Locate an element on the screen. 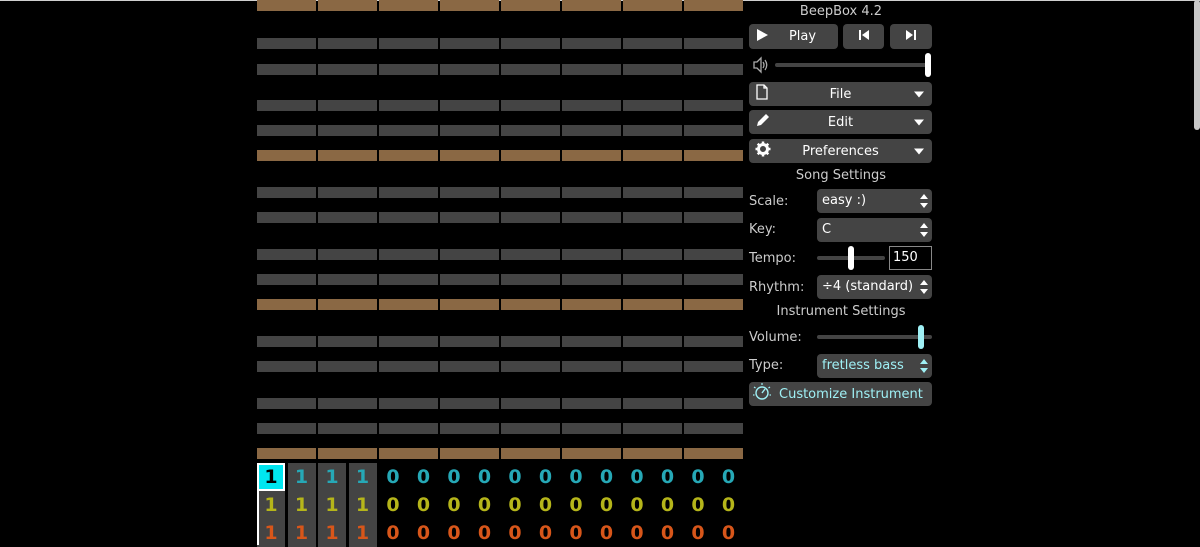  file-menu: File is located at coordinates (840, 94).